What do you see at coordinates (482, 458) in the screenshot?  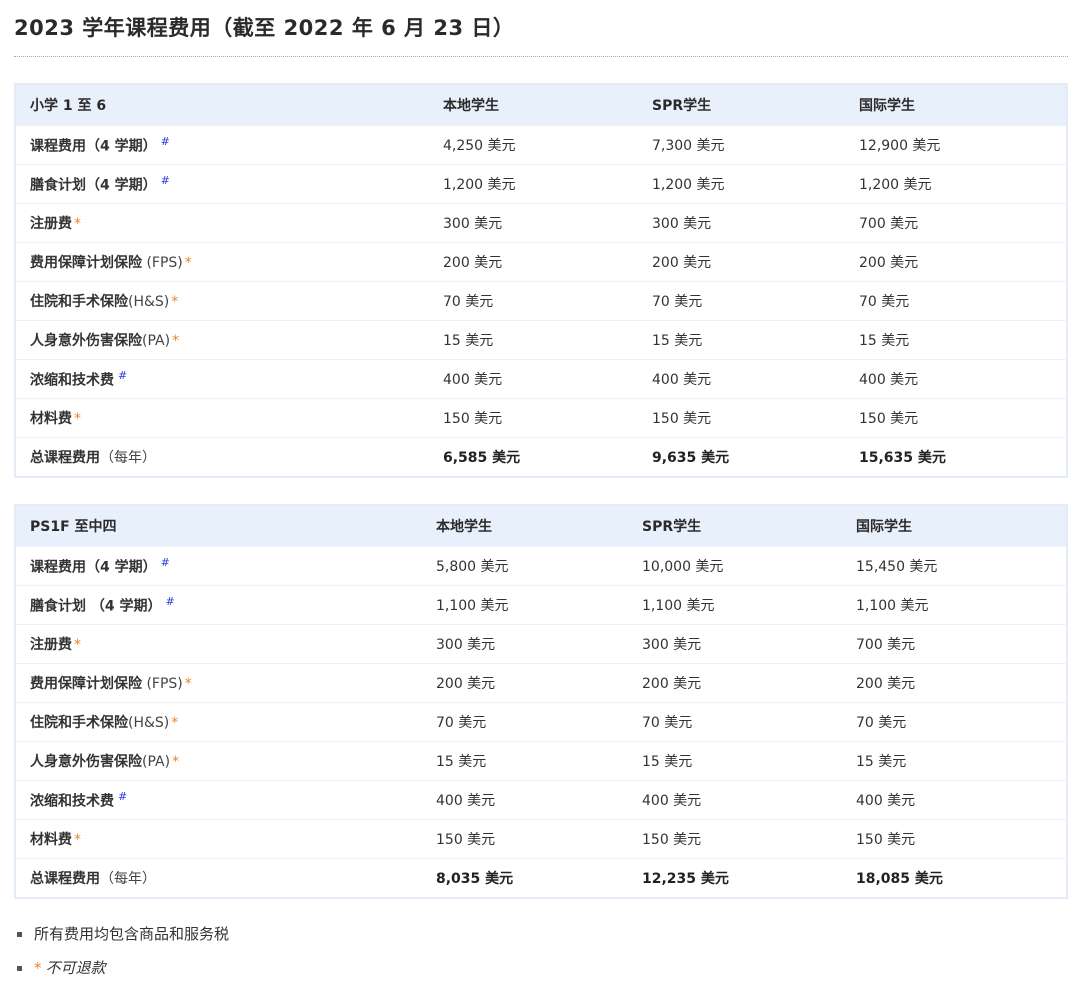 I see `total-amount: 6,585 美元` at bounding box center [482, 458].